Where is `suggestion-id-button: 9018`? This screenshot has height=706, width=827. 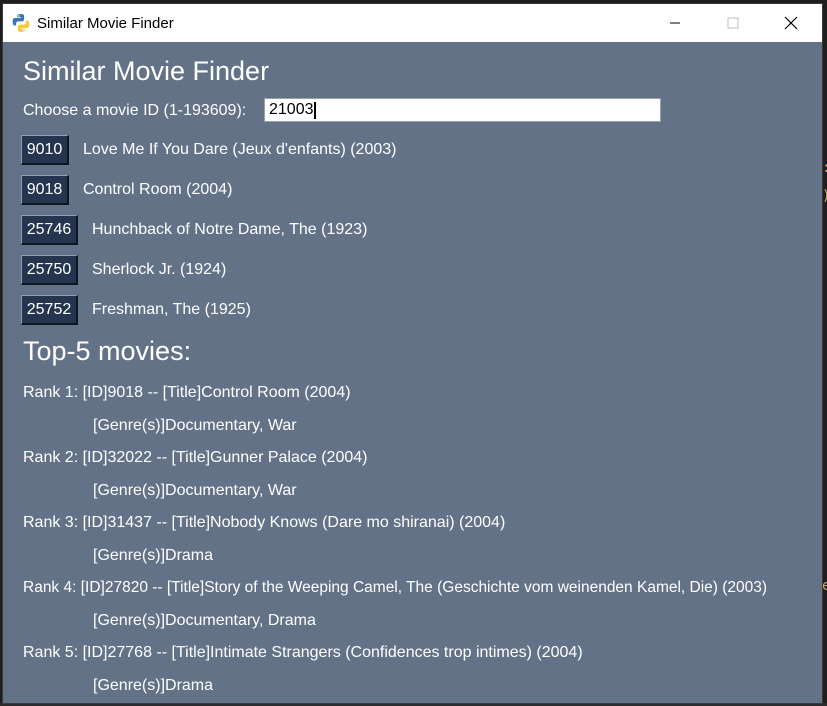 suggestion-id-button: 9018 is located at coordinates (45, 190).